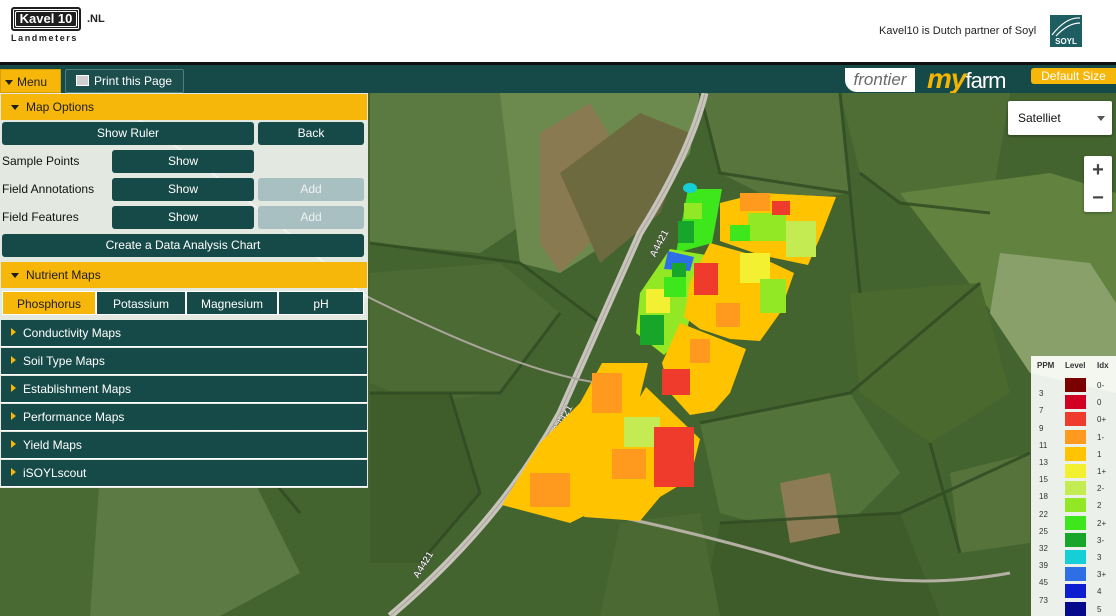 This screenshot has width=1116, height=616. What do you see at coordinates (1099, 592) in the screenshot?
I see `legend-index: 4` at bounding box center [1099, 592].